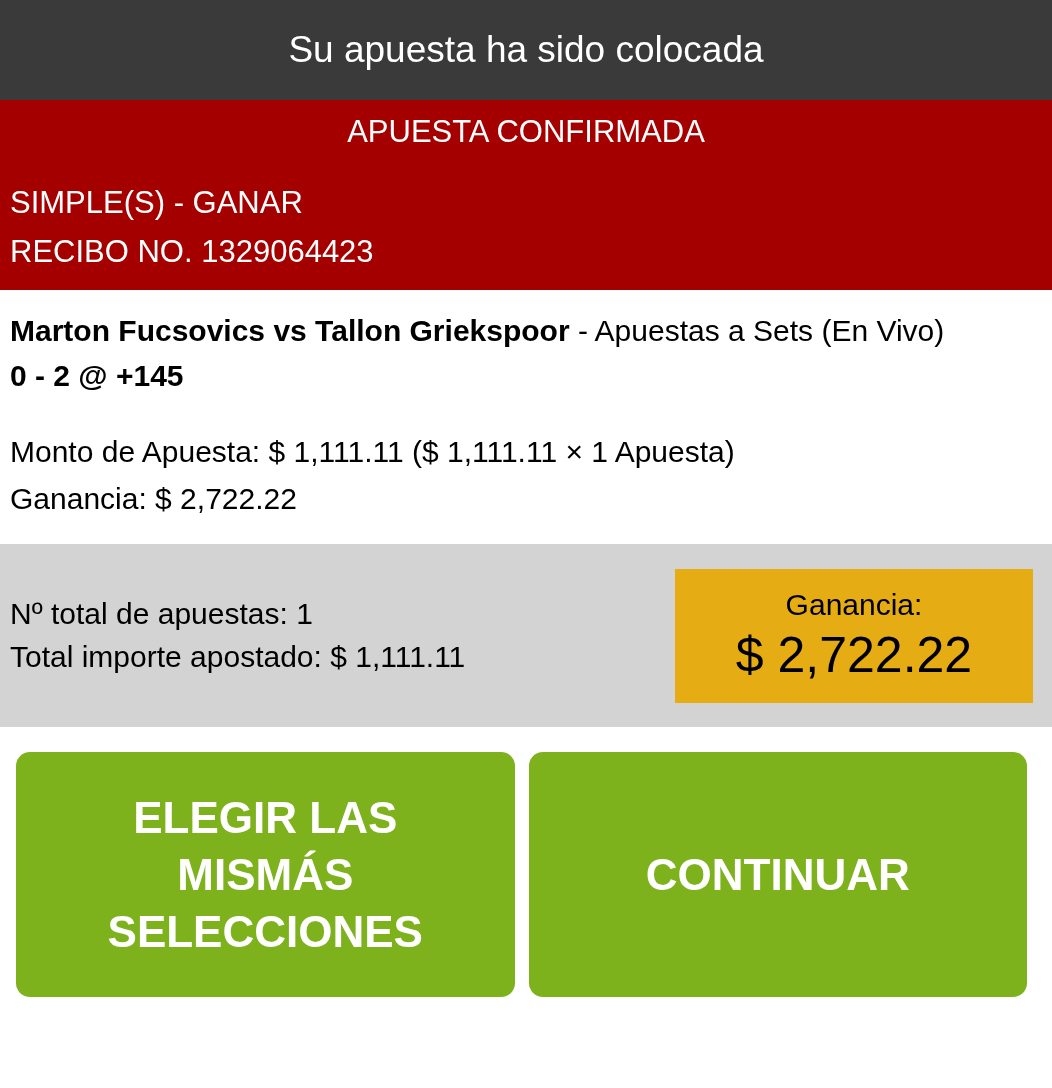  Describe the element at coordinates (265, 874) in the screenshot. I see `action-button: ELEGIR LAS MISMÁS SELECCIONES` at that location.